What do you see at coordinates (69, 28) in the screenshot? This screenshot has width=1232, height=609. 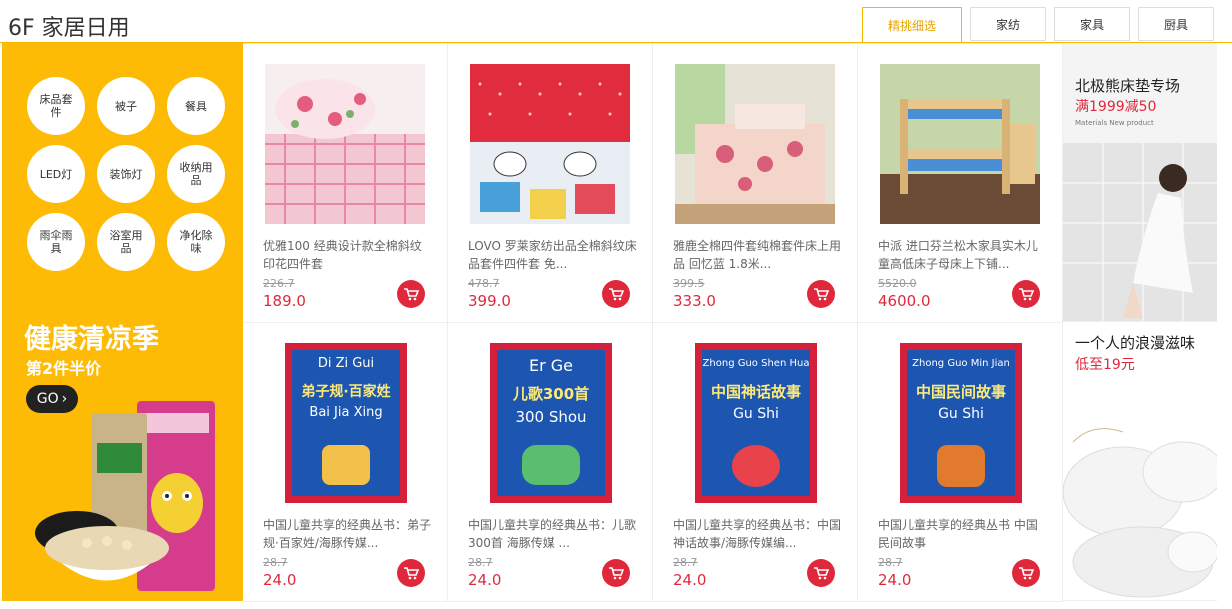 I see `floor-title: 6F 家居日用` at bounding box center [69, 28].